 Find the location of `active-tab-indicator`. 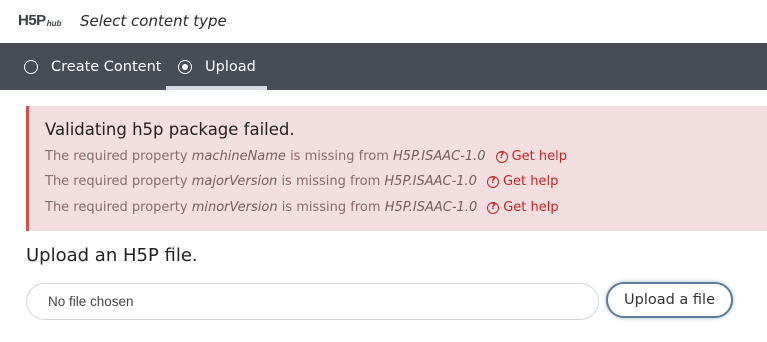

active-tab-indicator is located at coordinates (216, 88).